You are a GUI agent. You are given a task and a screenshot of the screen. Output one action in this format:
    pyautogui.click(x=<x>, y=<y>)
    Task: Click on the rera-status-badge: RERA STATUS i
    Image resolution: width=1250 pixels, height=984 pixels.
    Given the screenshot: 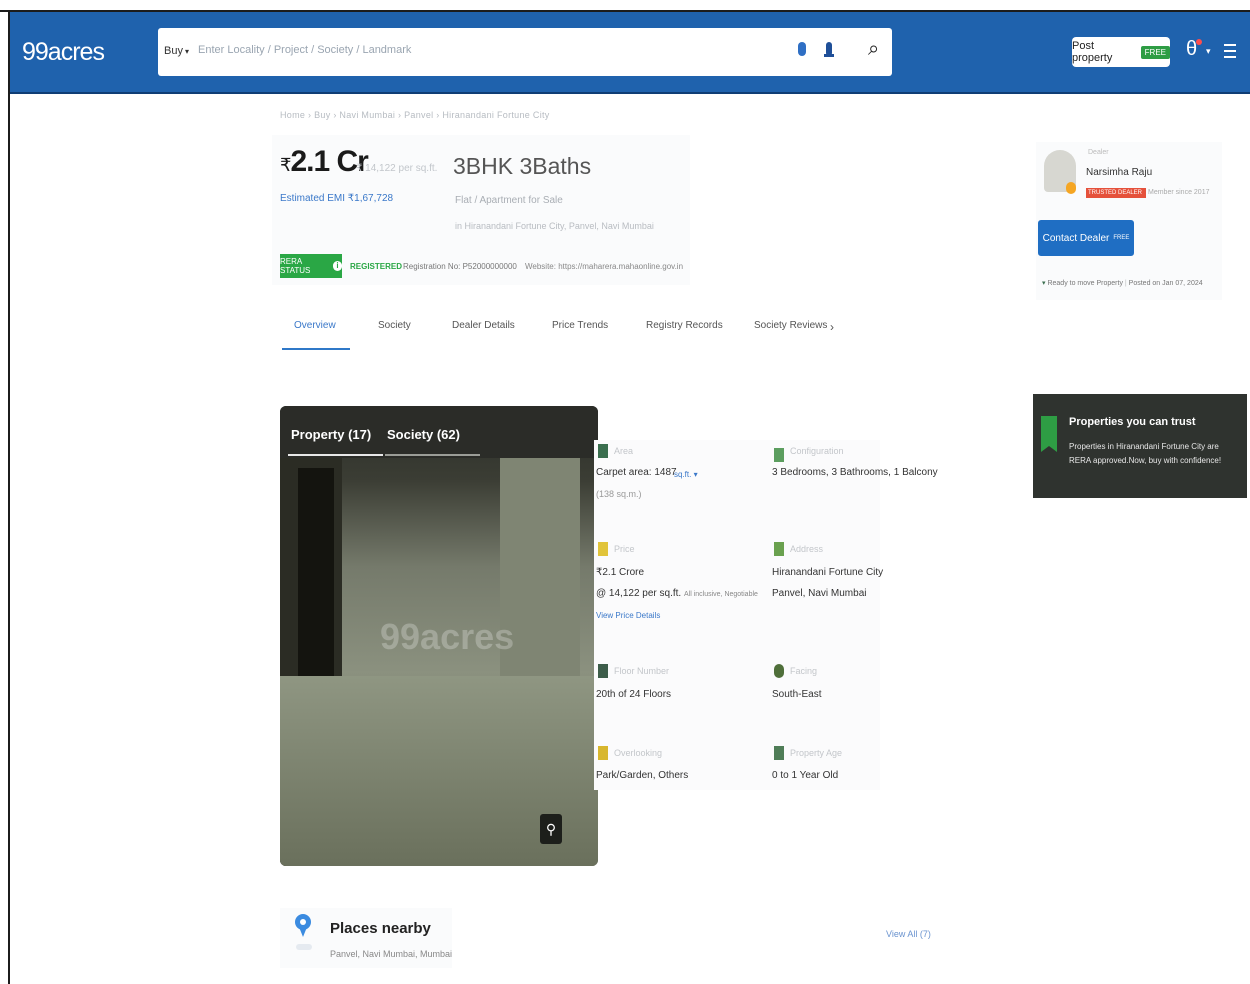 What is the action you would take?
    pyautogui.click(x=311, y=266)
    